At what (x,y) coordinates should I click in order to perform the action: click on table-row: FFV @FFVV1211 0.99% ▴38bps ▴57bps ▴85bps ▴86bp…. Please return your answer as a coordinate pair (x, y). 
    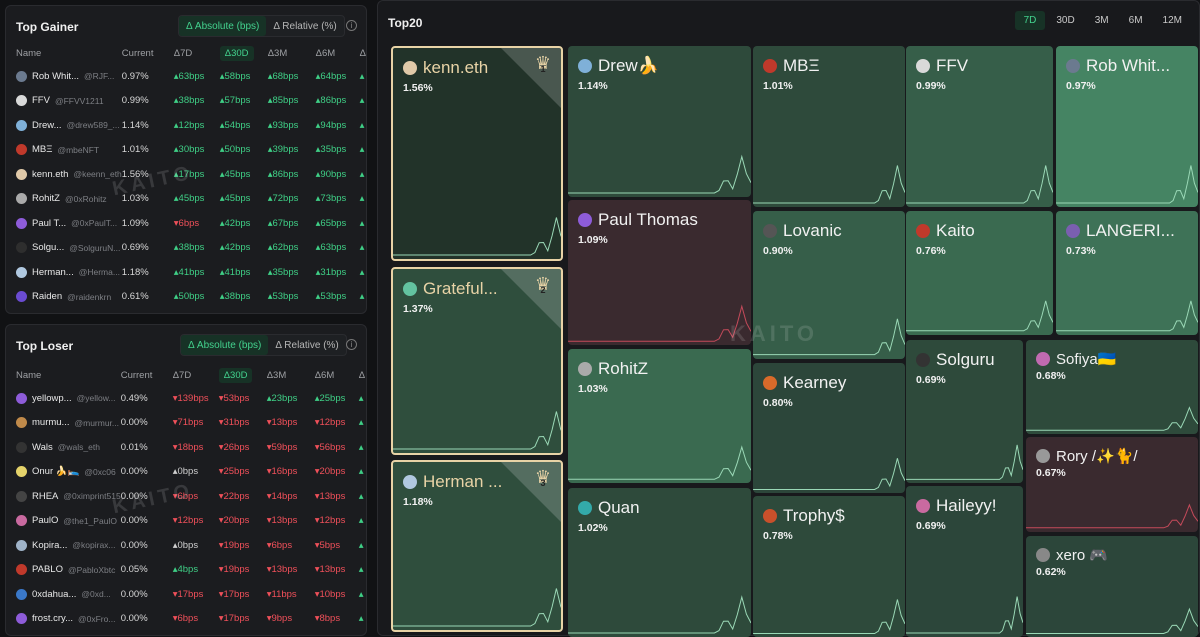
    Looking at the image, I should click on (186, 101).